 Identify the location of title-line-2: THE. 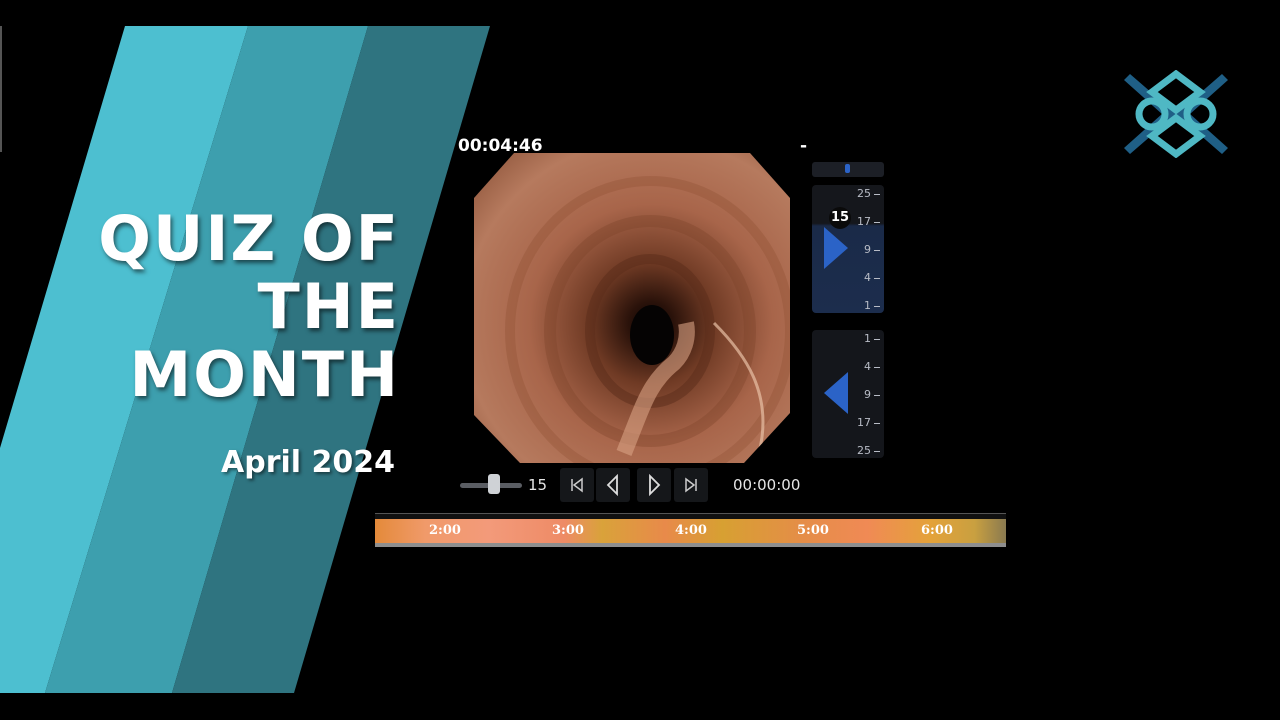
(328, 306).